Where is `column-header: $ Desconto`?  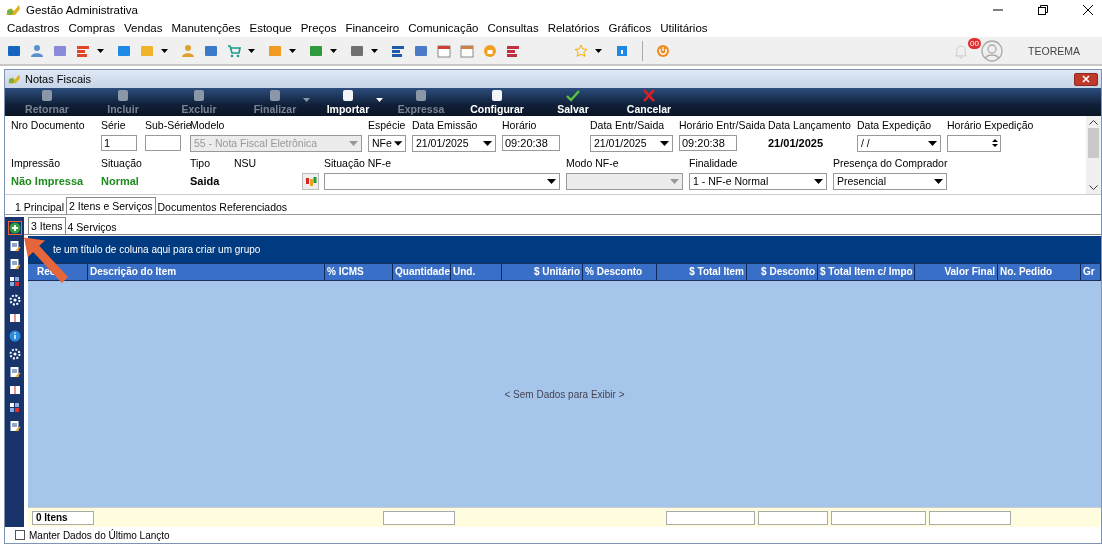
column-header: $ Desconto is located at coordinates (782, 272).